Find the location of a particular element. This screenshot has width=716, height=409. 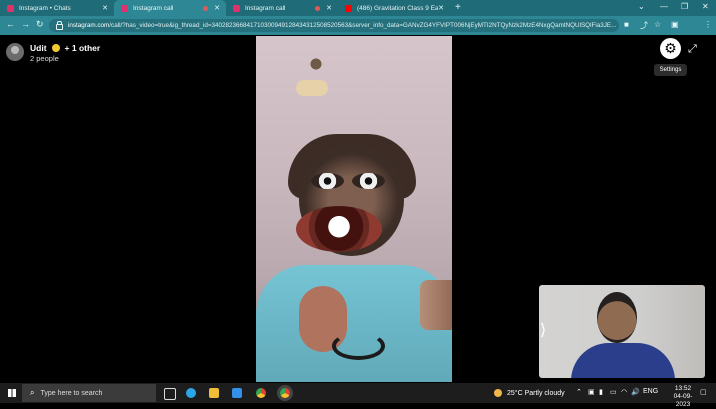

back-icon: ← is located at coordinates (10, 24).